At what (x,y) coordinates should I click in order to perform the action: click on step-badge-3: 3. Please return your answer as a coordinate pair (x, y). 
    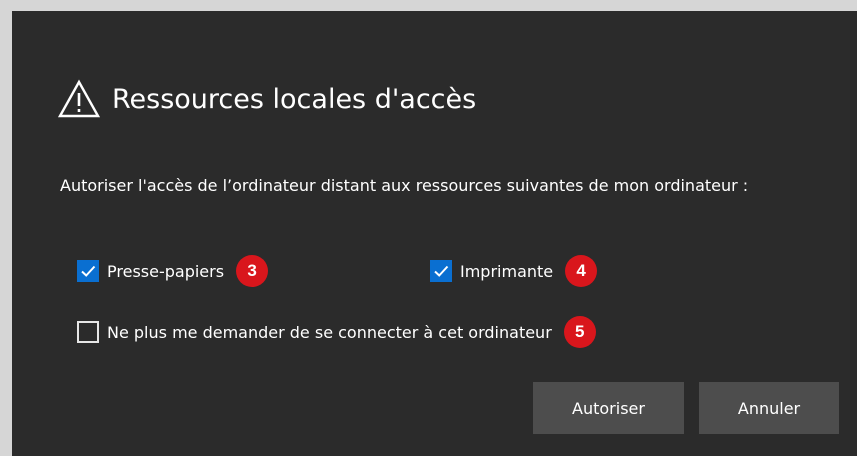
    Looking at the image, I should click on (252, 271).